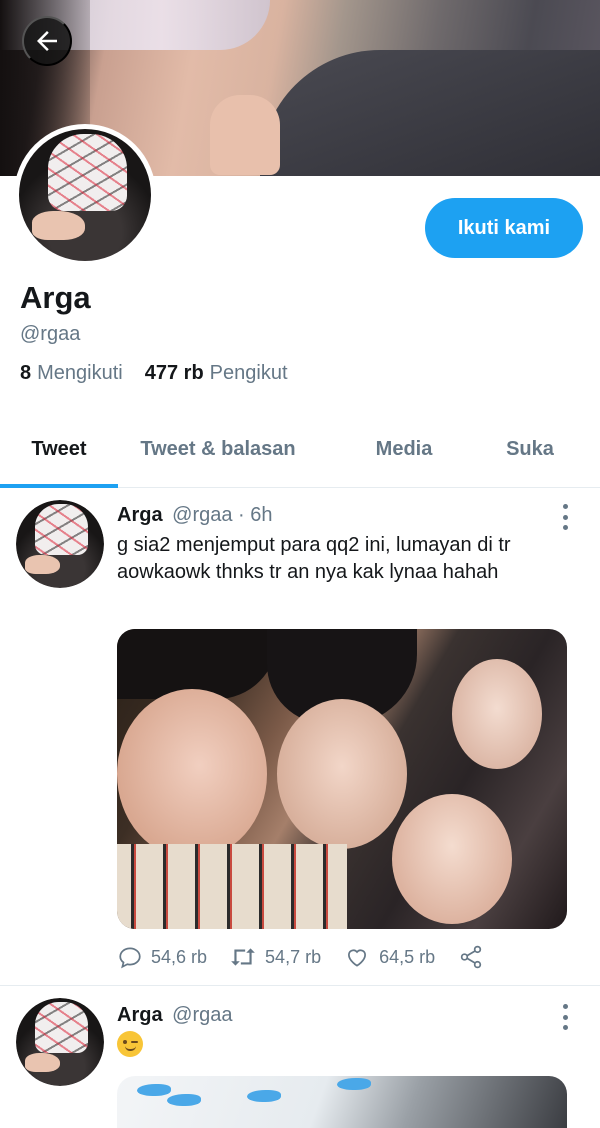 Image resolution: width=600 pixels, height=1128 pixels. I want to click on like-icon, so click(357, 958).